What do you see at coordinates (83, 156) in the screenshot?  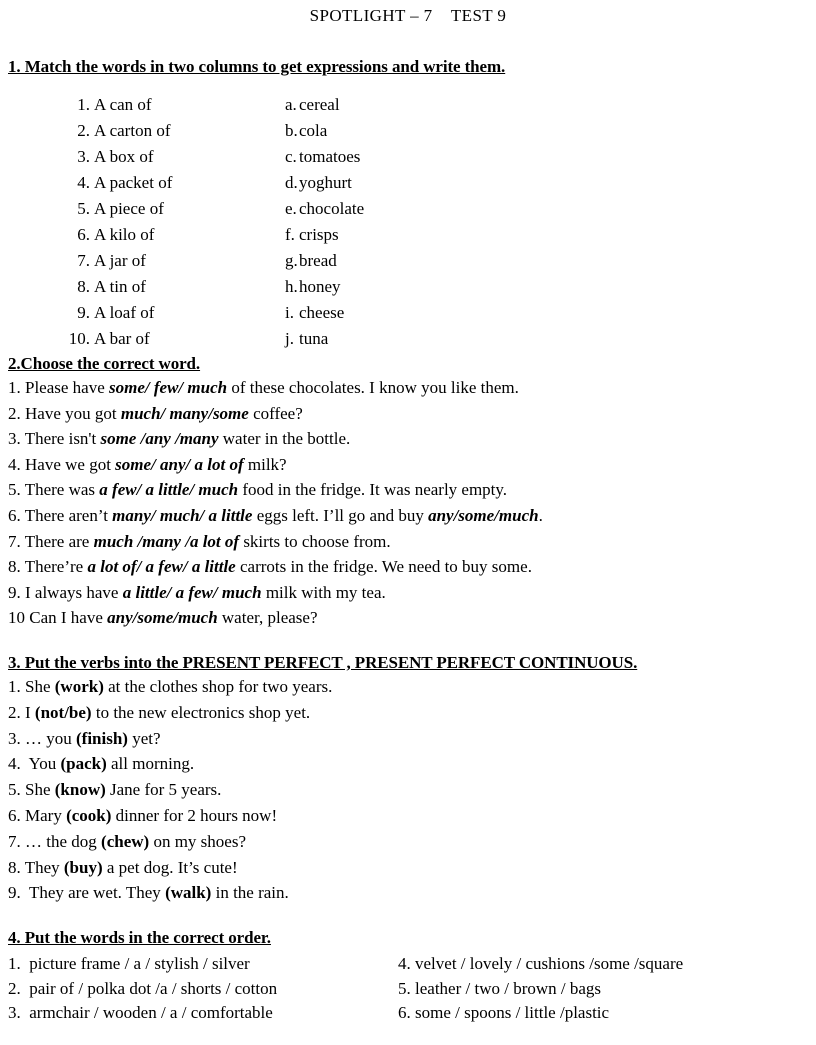 I see `match-item-number: 3.` at bounding box center [83, 156].